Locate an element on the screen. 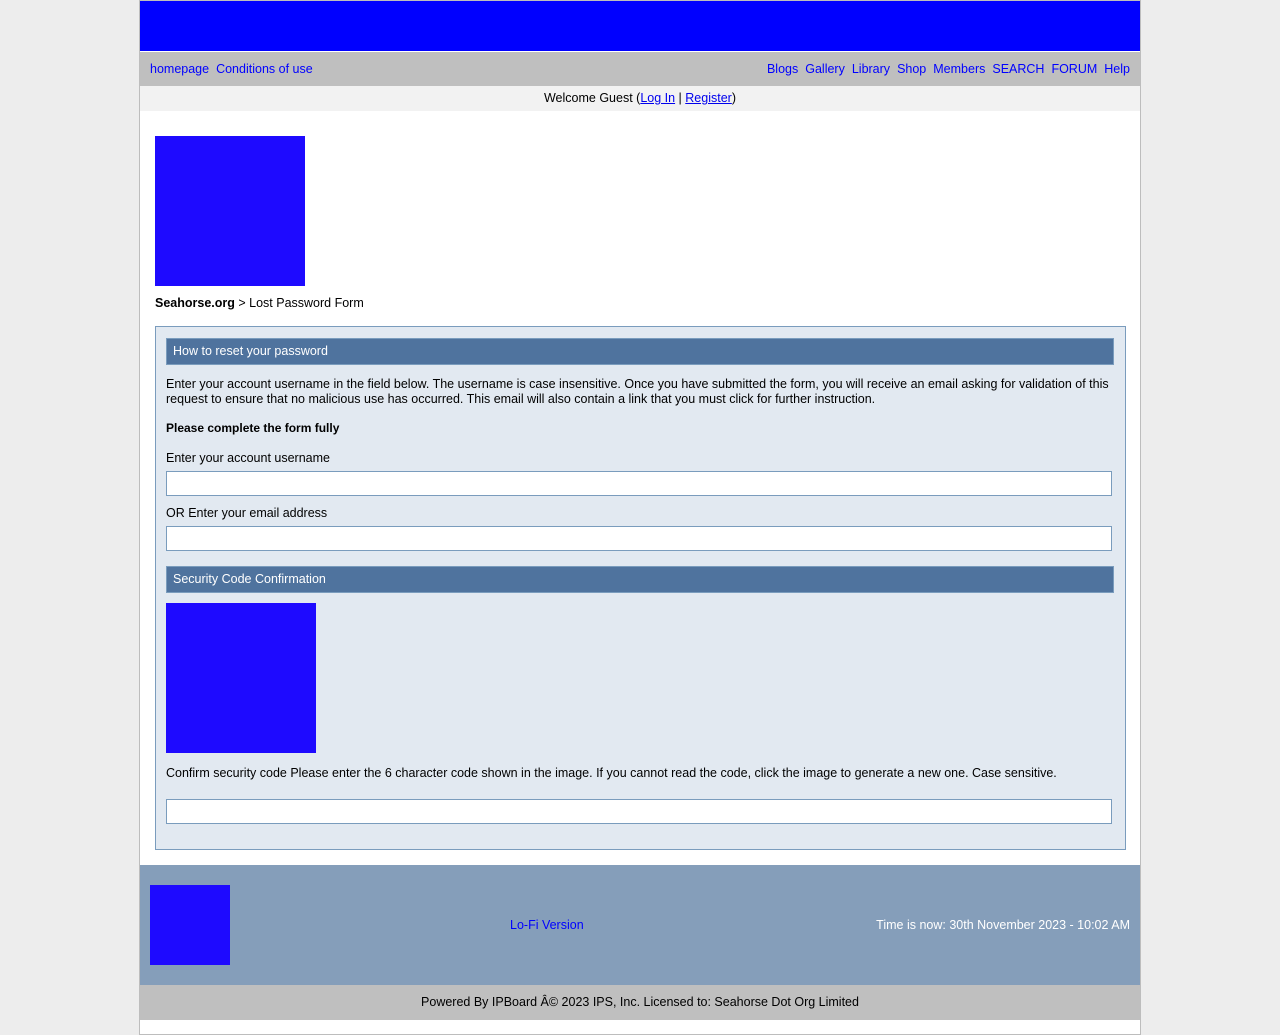 The image size is (1280, 1035). site-logo-image is located at coordinates (230, 211).